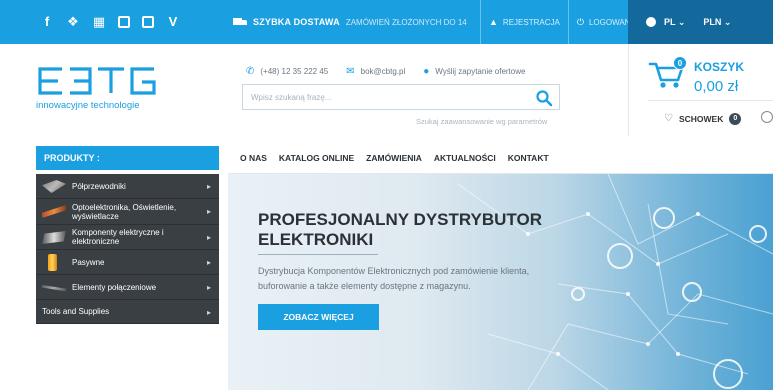 The image size is (773, 390). I want to click on register-link: ▲ REJESTRACJA, so click(524, 22).